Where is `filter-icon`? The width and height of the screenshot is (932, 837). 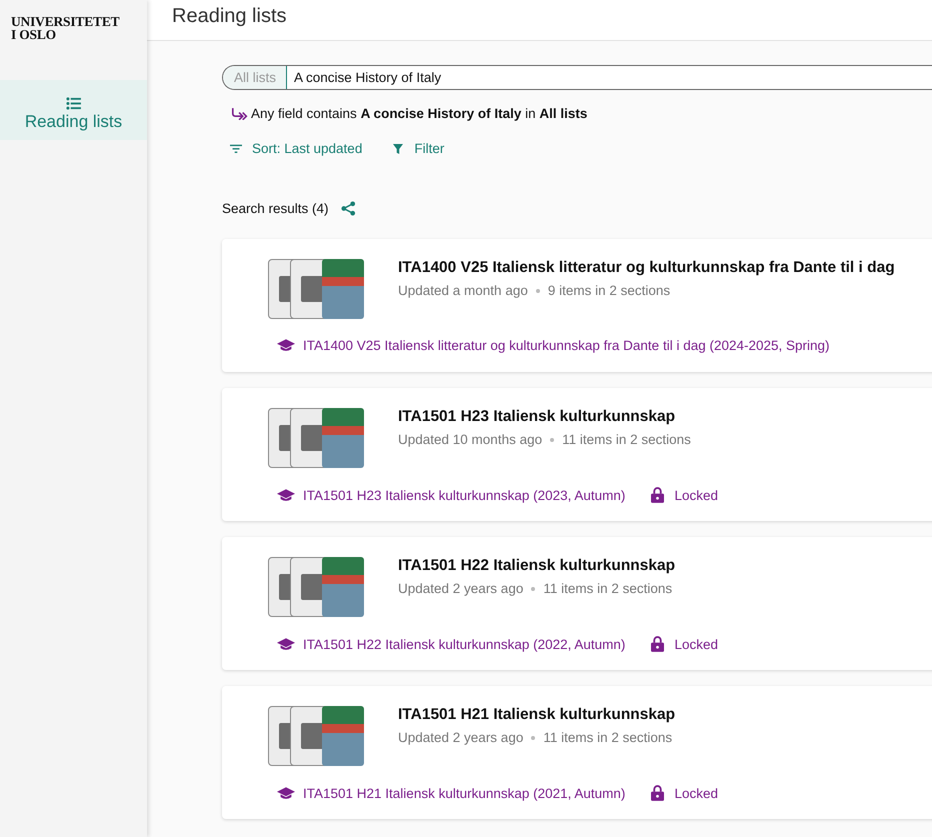 filter-icon is located at coordinates (398, 149).